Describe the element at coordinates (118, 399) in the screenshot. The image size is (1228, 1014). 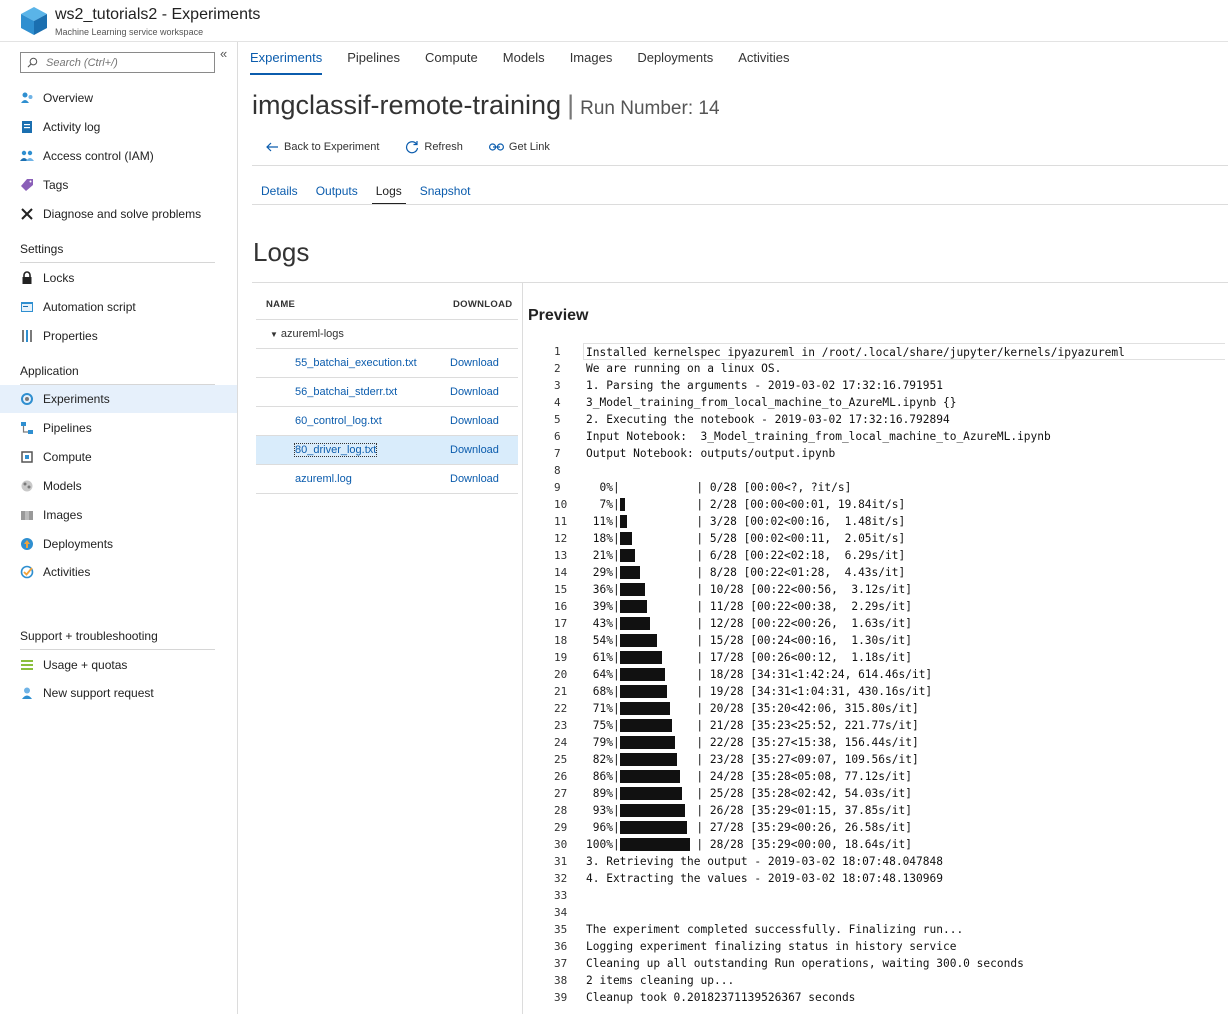
I see `sidebar-item-experiments: Experiments` at that location.